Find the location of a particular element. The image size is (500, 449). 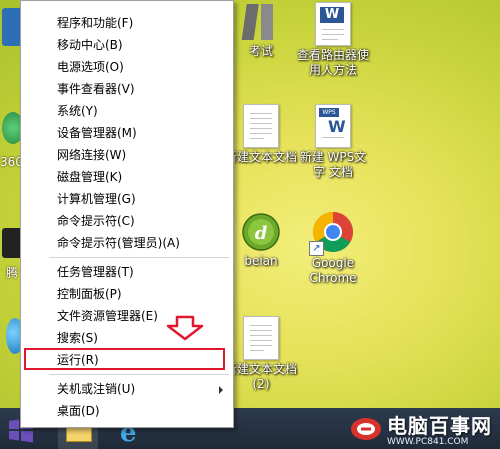

desktop-icon-label: 查看路由器使用人方法 is located at coordinates (332, 62).